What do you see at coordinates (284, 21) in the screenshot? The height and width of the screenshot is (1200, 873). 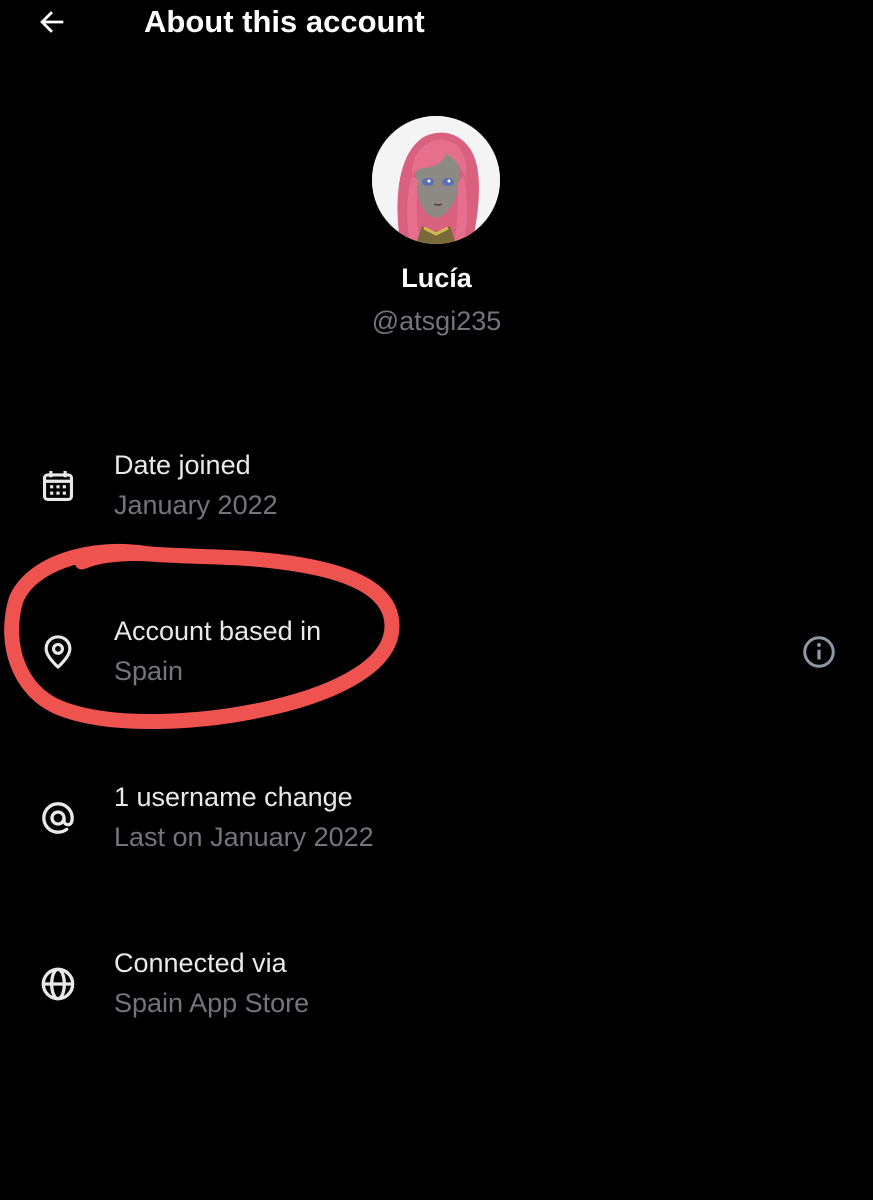 I see `page-title: About this account` at bounding box center [284, 21].